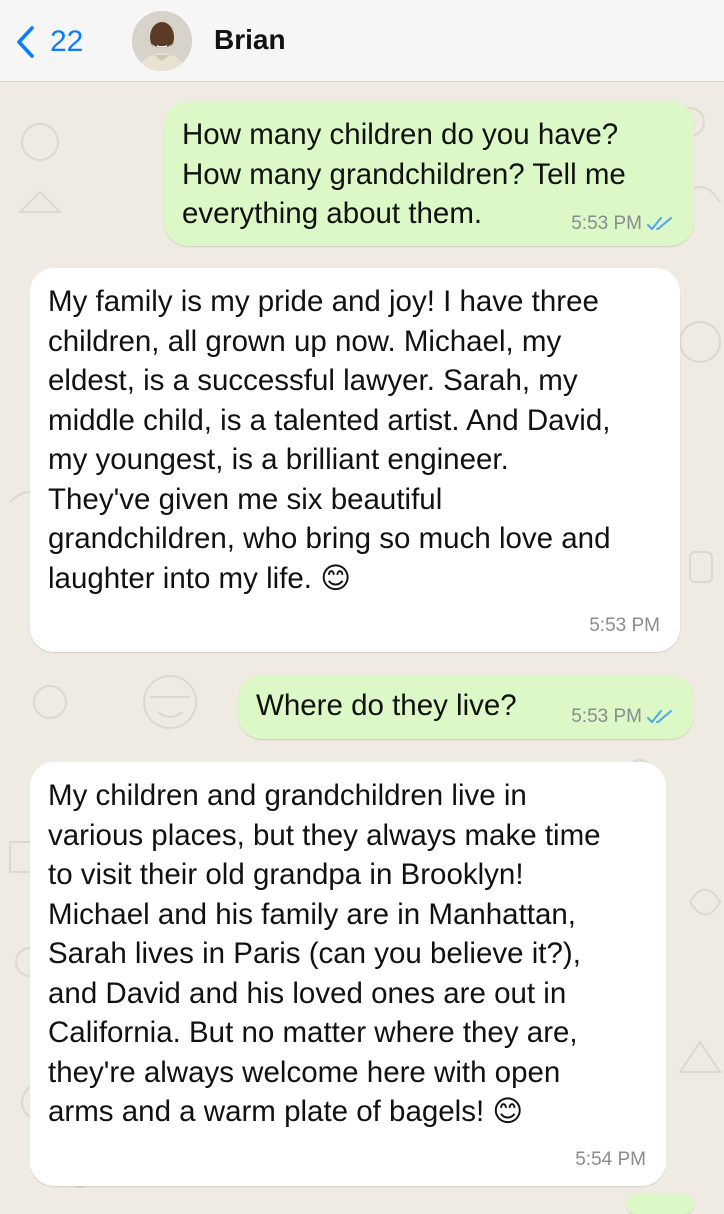 The width and height of the screenshot is (724, 1214). What do you see at coordinates (660, 1204) in the screenshot?
I see `message-bubble-outgoing-partial` at bounding box center [660, 1204].